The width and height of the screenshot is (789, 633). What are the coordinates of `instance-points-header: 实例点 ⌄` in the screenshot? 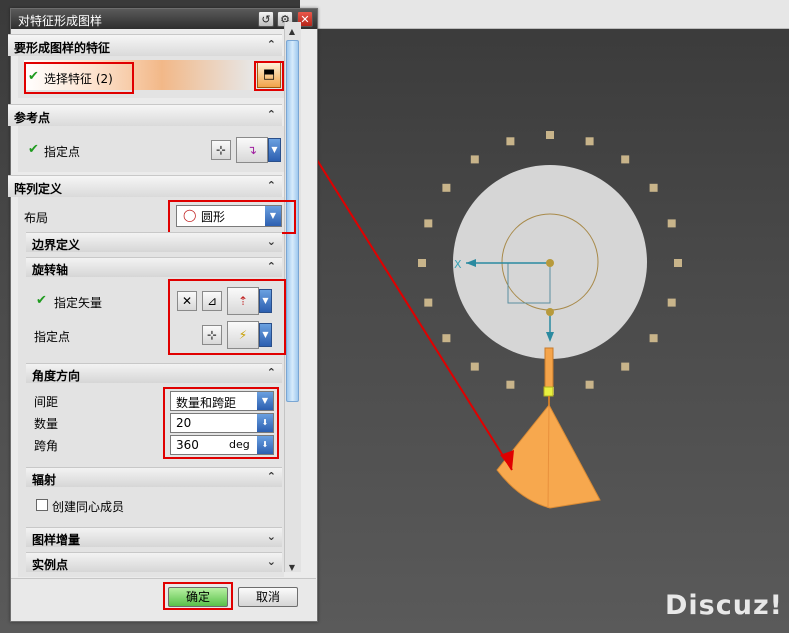 It's located at (154, 562).